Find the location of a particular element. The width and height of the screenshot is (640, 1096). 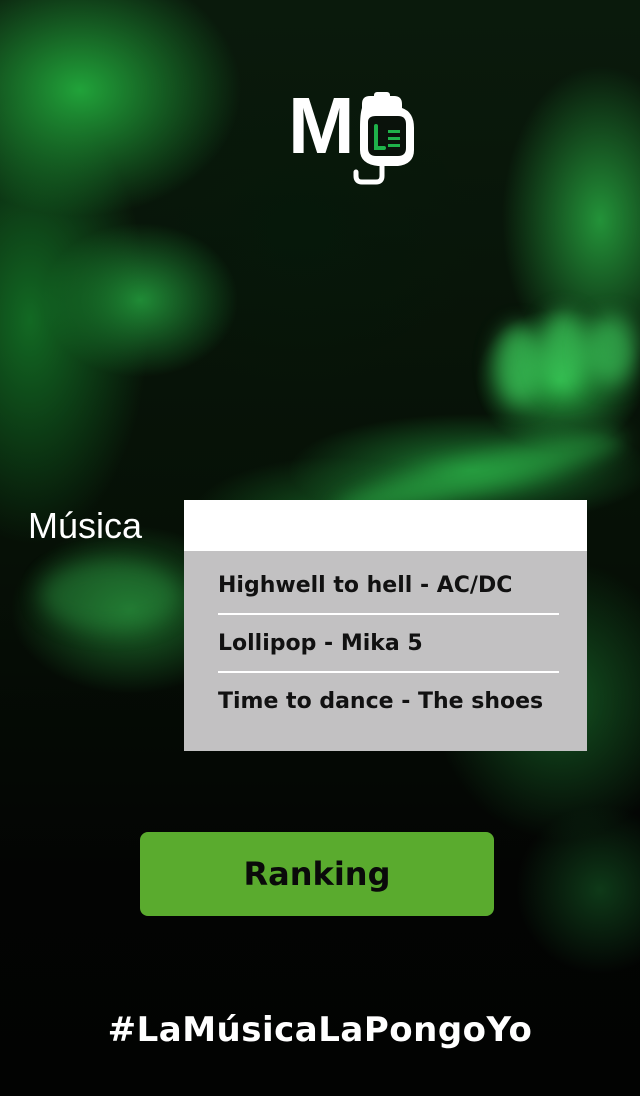

suggestion-item: Lollipop - Mika 5 is located at coordinates (388, 643).